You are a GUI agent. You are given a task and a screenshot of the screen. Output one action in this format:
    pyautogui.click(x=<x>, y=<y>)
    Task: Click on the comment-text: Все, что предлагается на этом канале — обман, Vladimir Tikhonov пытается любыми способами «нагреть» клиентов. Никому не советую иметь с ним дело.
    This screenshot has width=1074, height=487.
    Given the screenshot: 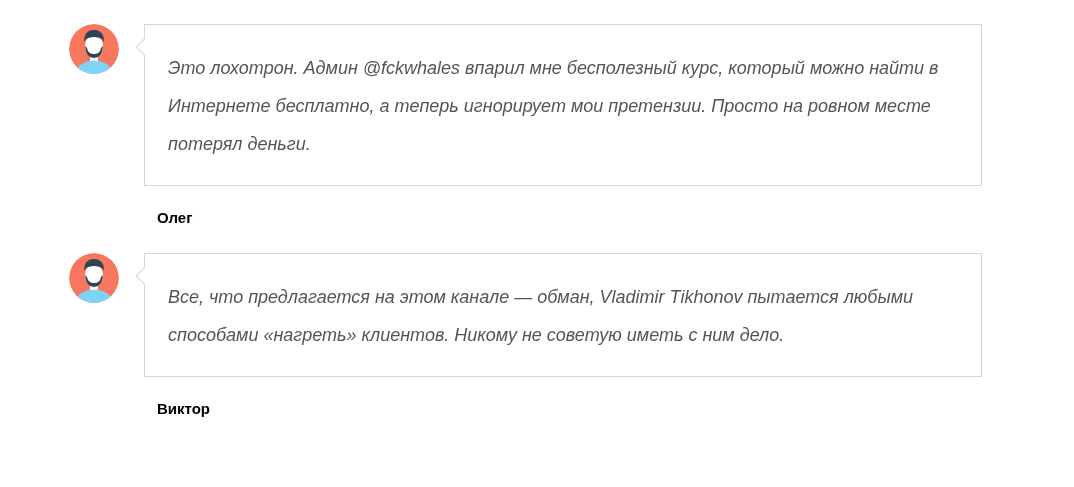 What is the action you would take?
    pyautogui.click(x=541, y=316)
    